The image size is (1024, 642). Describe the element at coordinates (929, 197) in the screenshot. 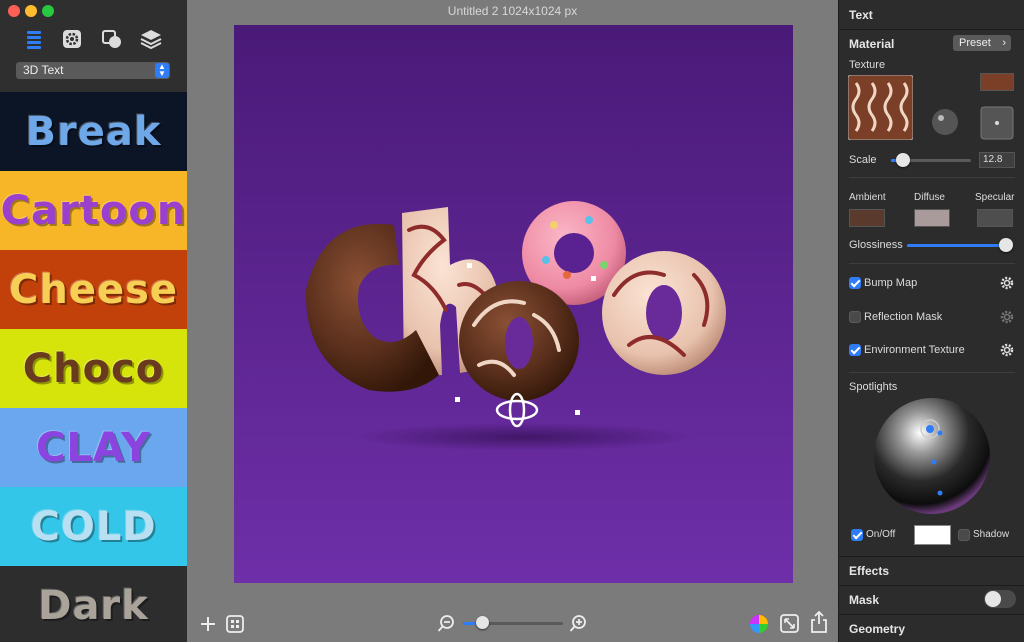

I see `diffuse-label: Diffuse` at that location.